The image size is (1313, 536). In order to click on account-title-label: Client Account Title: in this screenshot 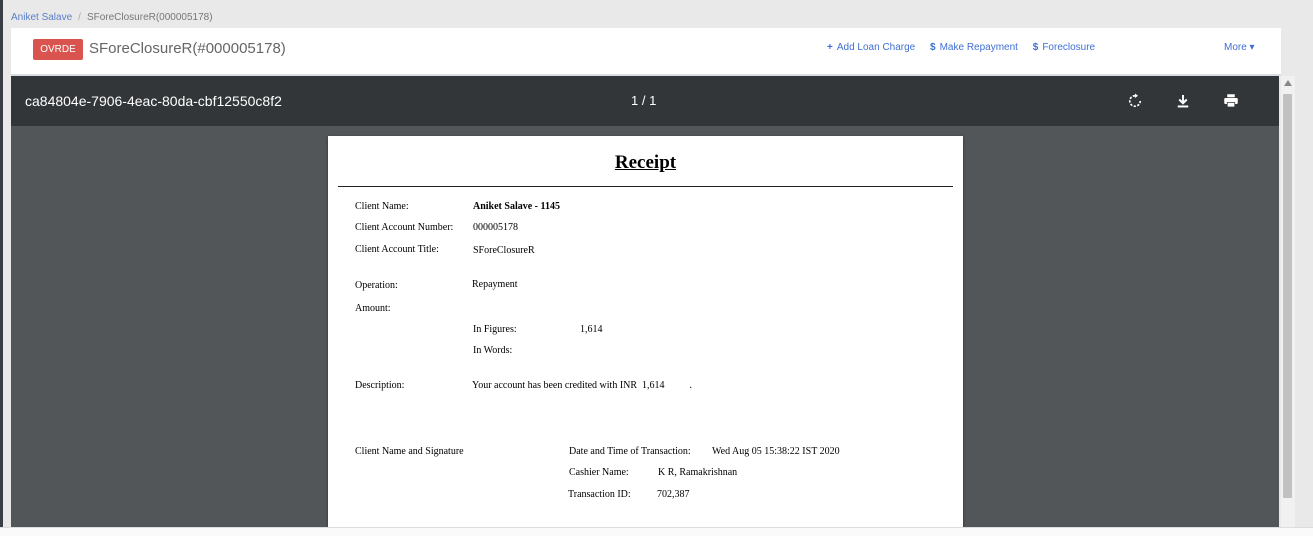, I will do `click(397, 249)`.